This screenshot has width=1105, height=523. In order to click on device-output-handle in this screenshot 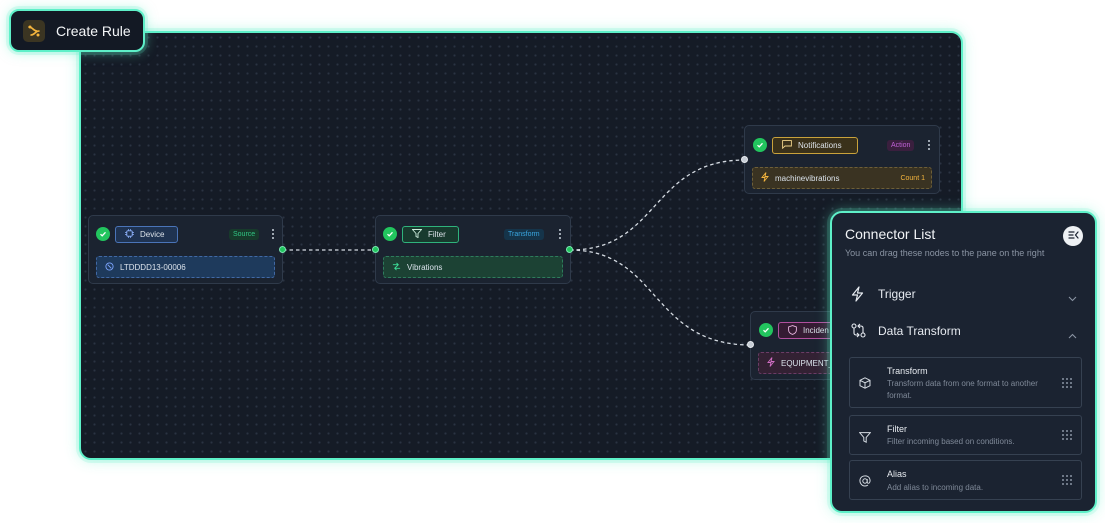, I will do `click(282, 249)`.